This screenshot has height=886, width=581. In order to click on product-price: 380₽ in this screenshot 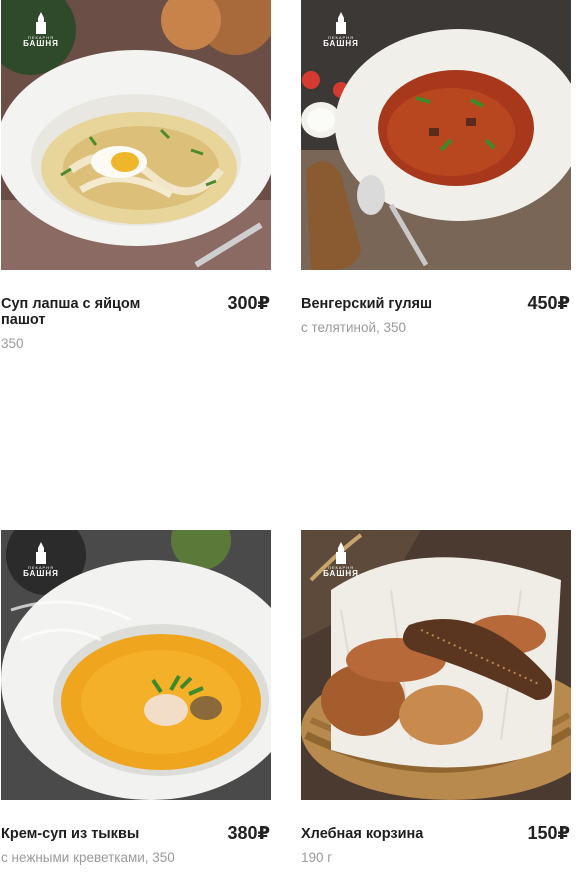, I will do `click(248, 833)`.